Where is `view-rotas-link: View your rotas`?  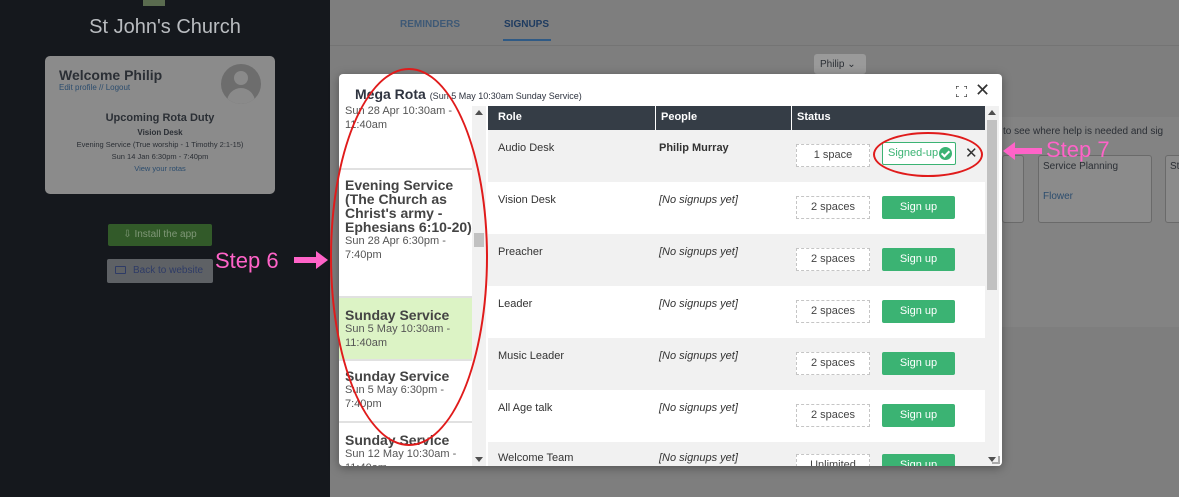 view-rotas-link: View your rotas is located at coordinates (160, 168).